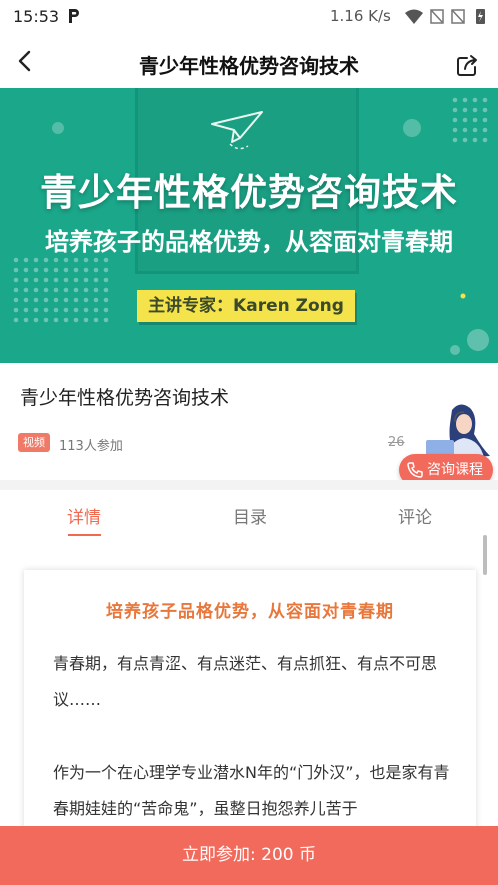  Describe the element at coordinates (480, 16) in the screenshot. I see `battery-charging-icon` at that location.